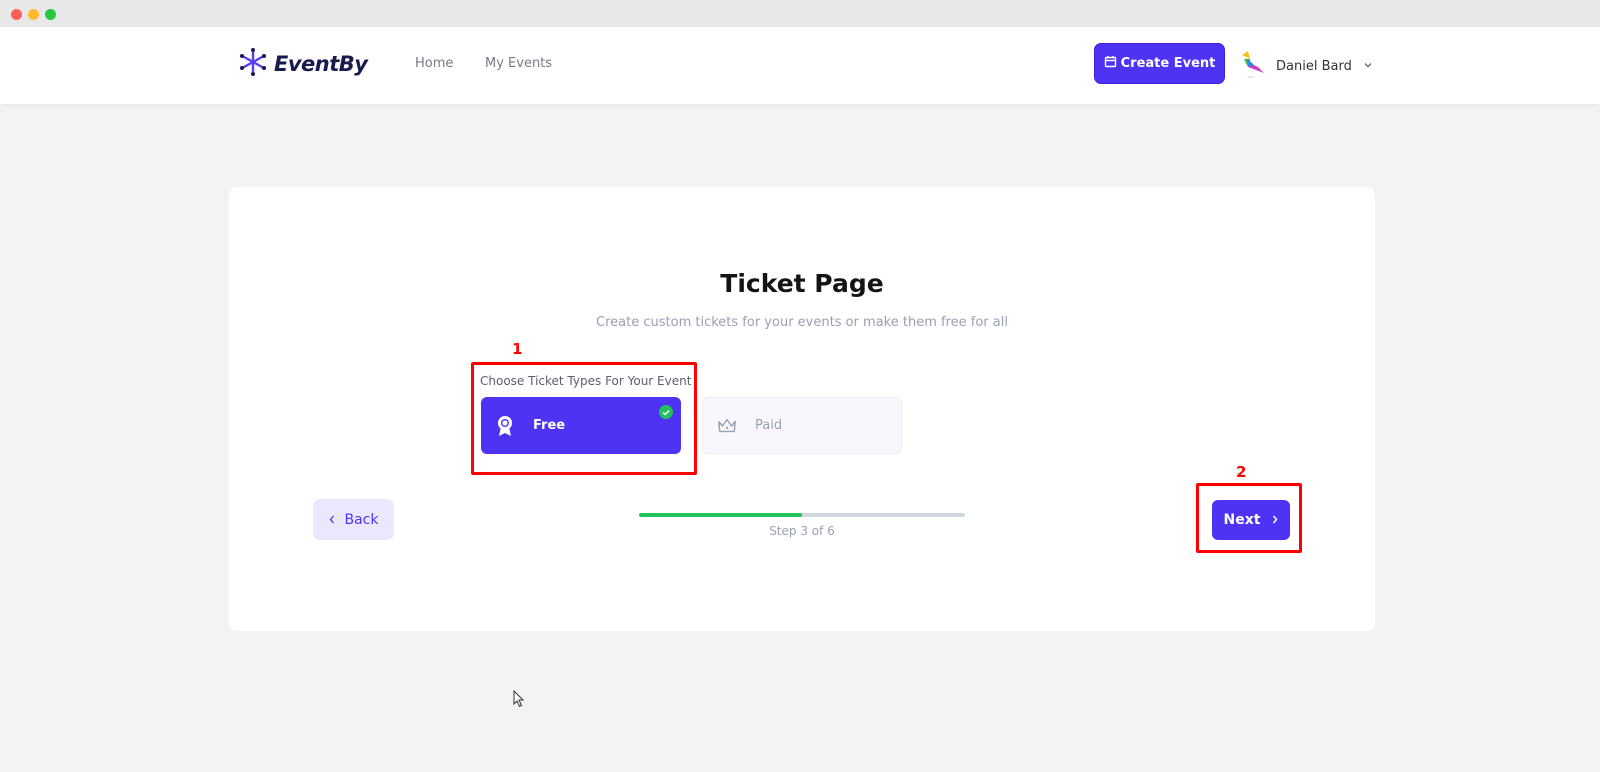 This screenshot has width=1600, height=772. Describe the element at coordinates (549, 425) in the screenshot. I see `ticket-option-free-label: Free` at that location.